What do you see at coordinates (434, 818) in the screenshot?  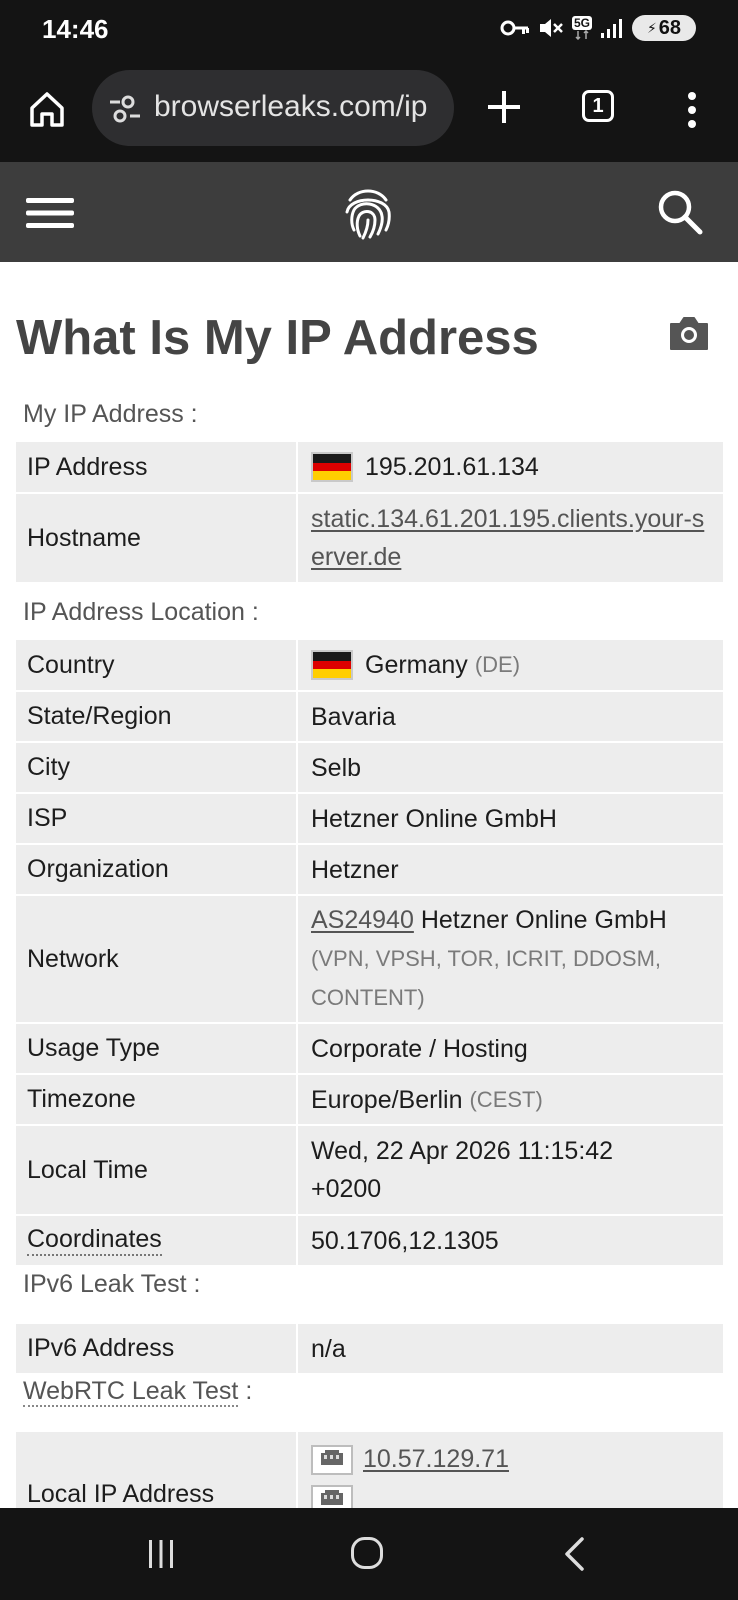 I see `row-value-isp: Hetzner Online GmbH` at bounding box center [434, 818].